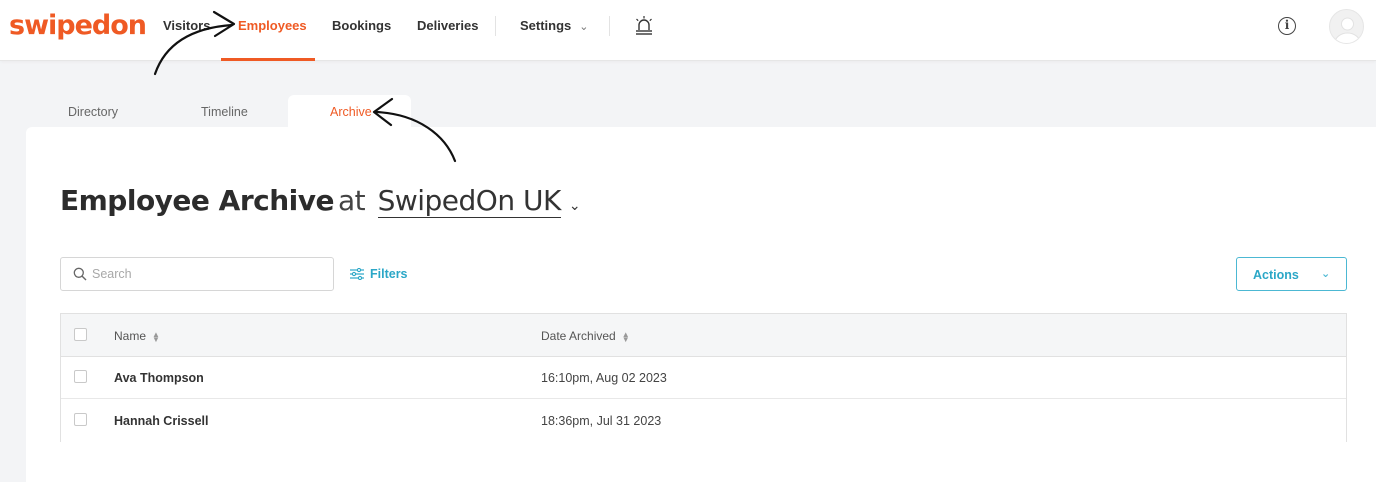  Describe the element at coordinates (224, 112) in the screenshot. I see `tab-timeline: Timeline` at that location.